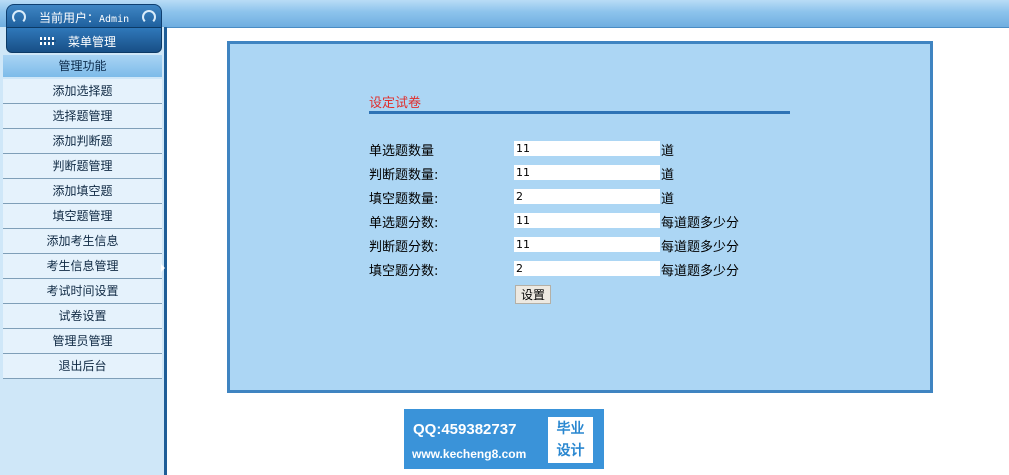  I want to click on menu-header: 菜单管理, so click(84, 40).